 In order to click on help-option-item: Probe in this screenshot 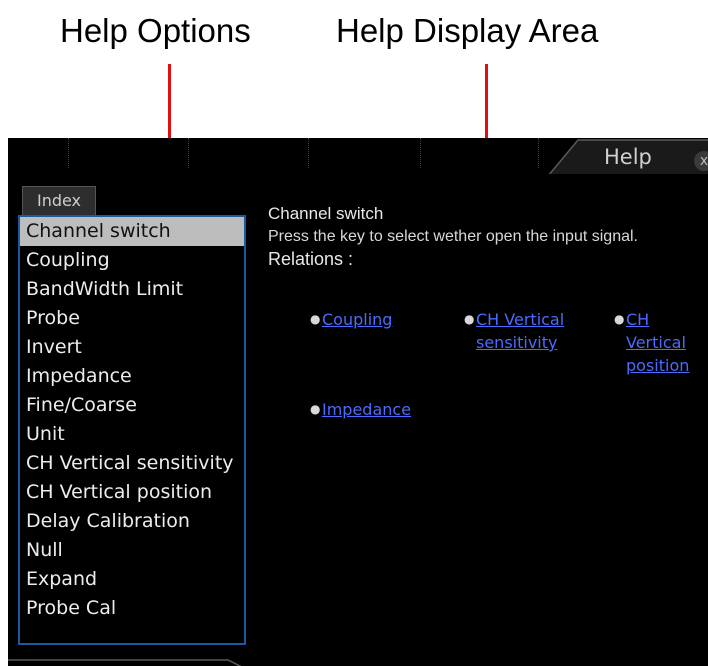, I will do `click(132, 318)`.